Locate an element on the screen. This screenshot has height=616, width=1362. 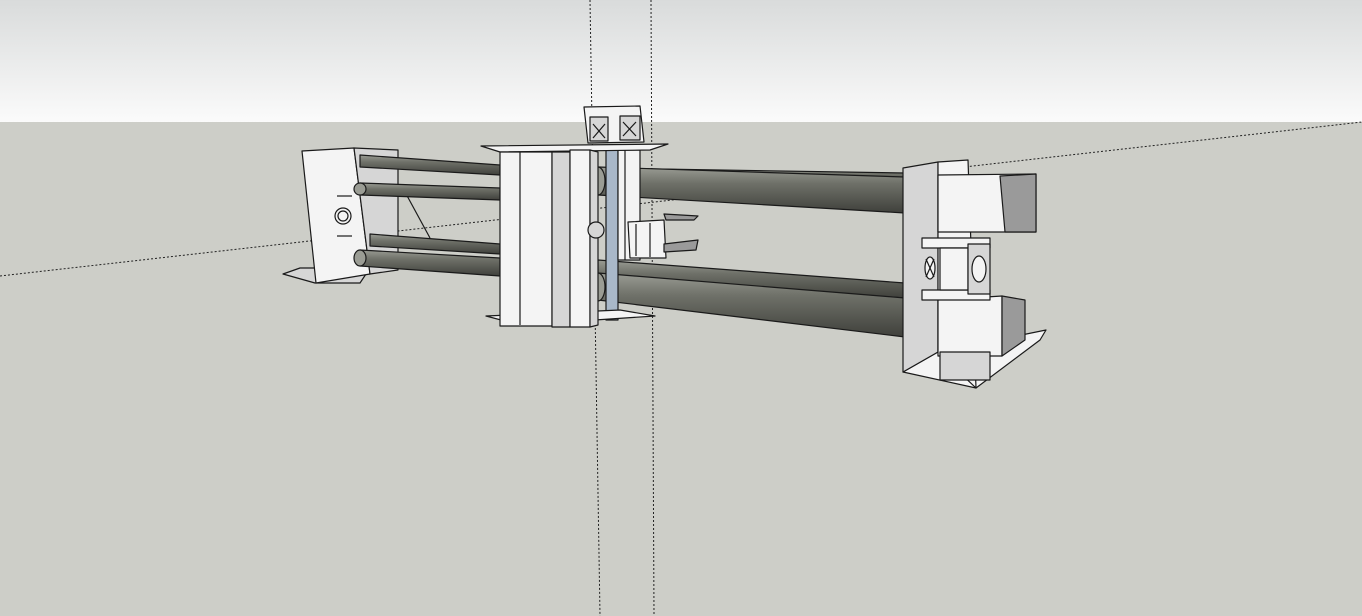
x-stepper-motor is located at coordinates (956, 269).